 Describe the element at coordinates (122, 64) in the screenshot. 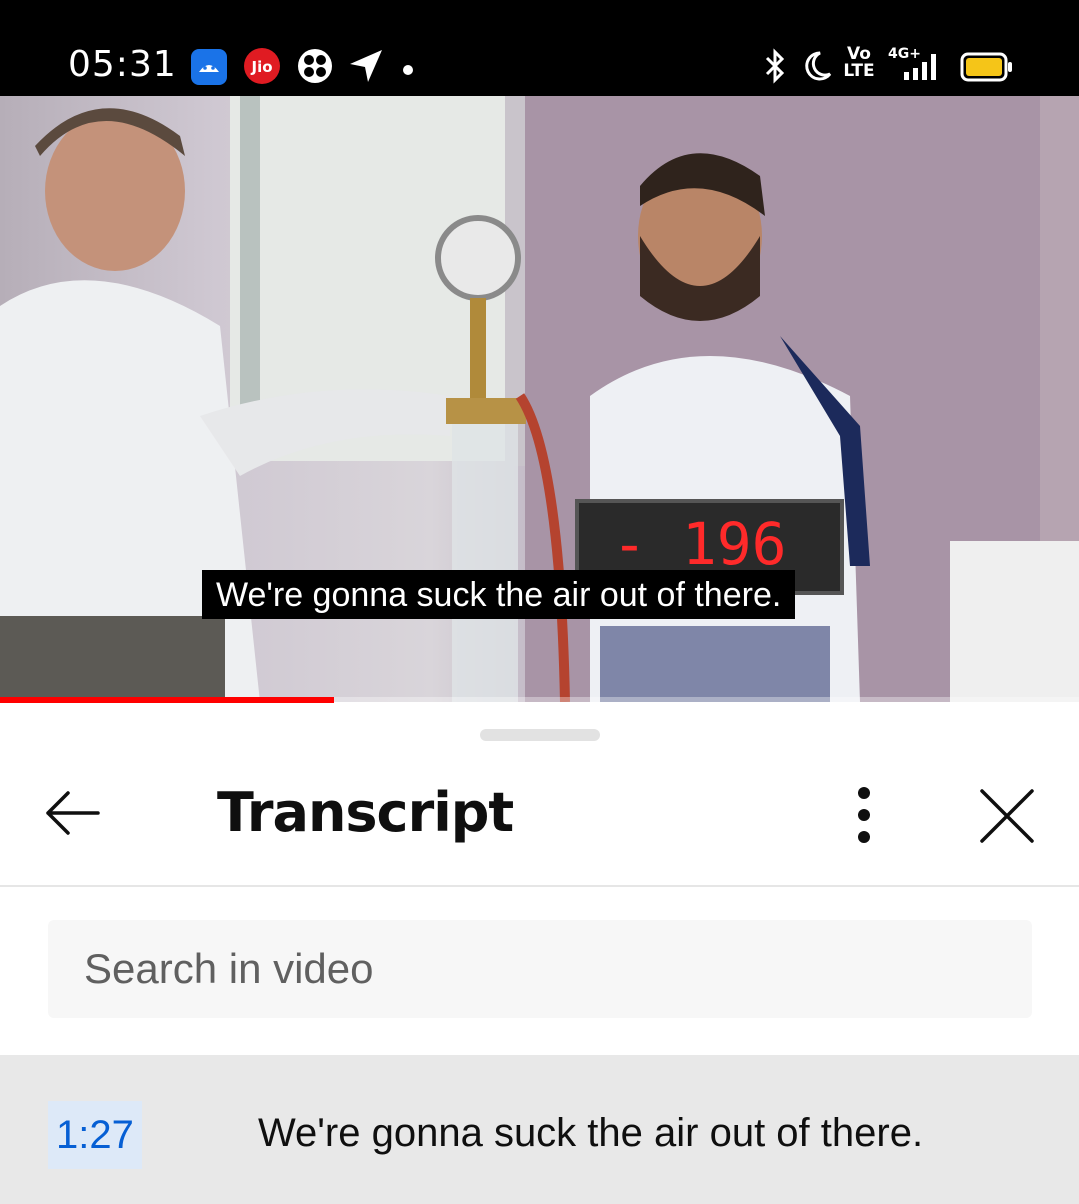

I see `status-time: 05:31` at that location.